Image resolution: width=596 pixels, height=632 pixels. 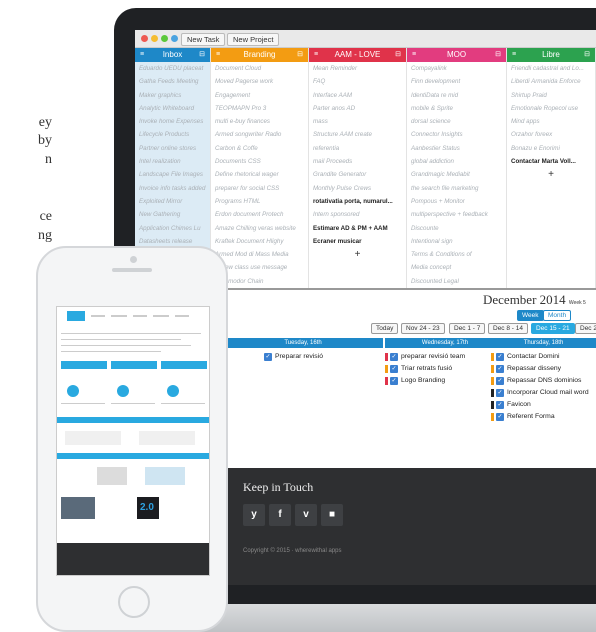 What do you see at coordinates (456, 281) in the screenshot?
I see `board-card: Discounted Legal` at bounding box center [456, 281].